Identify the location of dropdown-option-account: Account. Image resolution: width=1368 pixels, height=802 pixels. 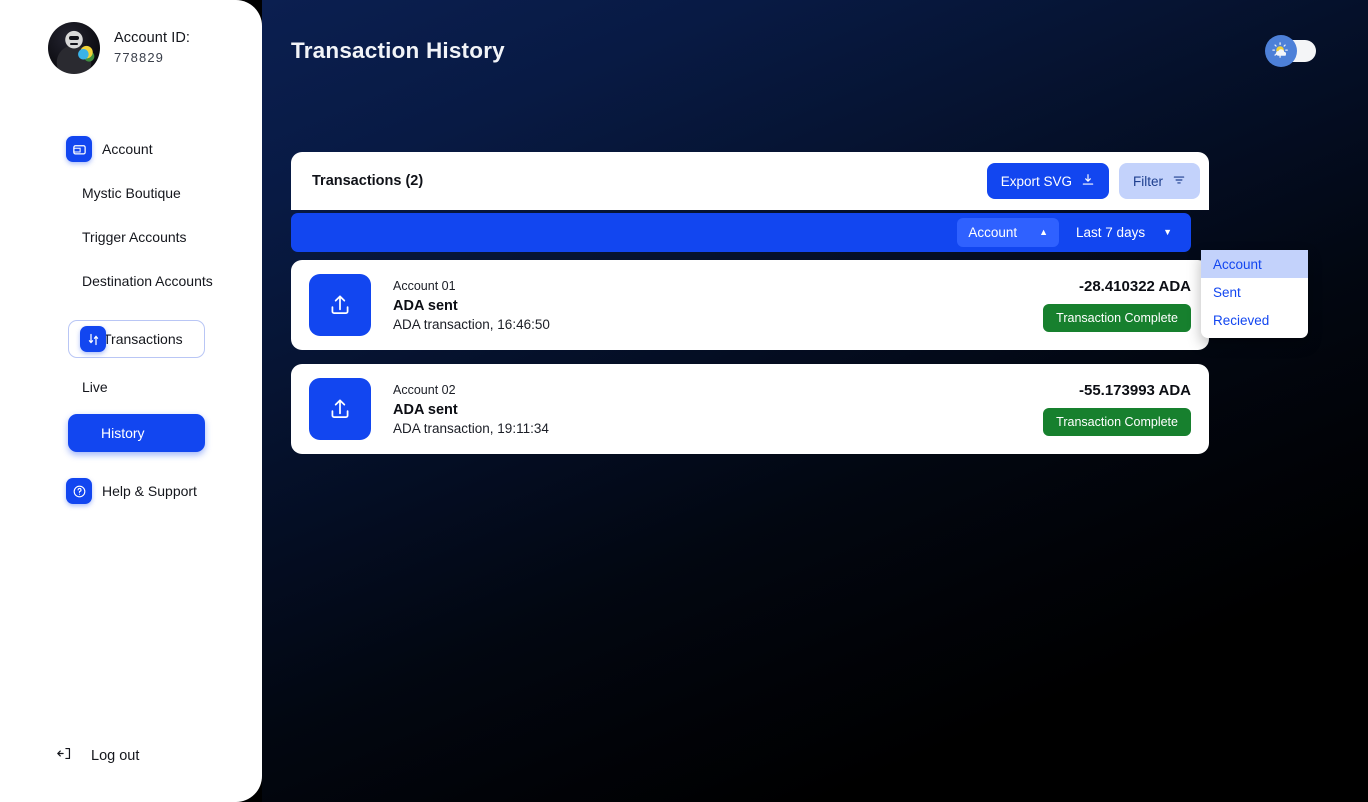
(1254, 264).